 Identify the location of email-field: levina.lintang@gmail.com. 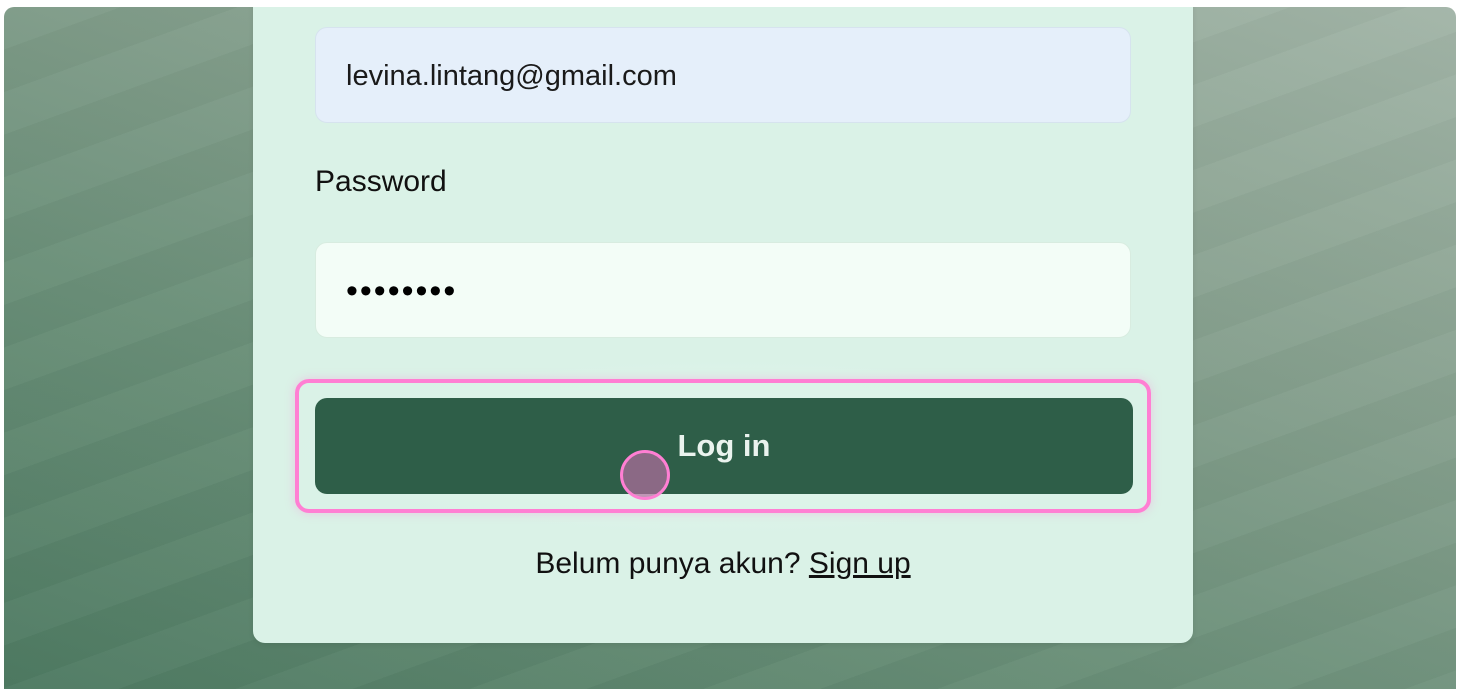
(723, 75).